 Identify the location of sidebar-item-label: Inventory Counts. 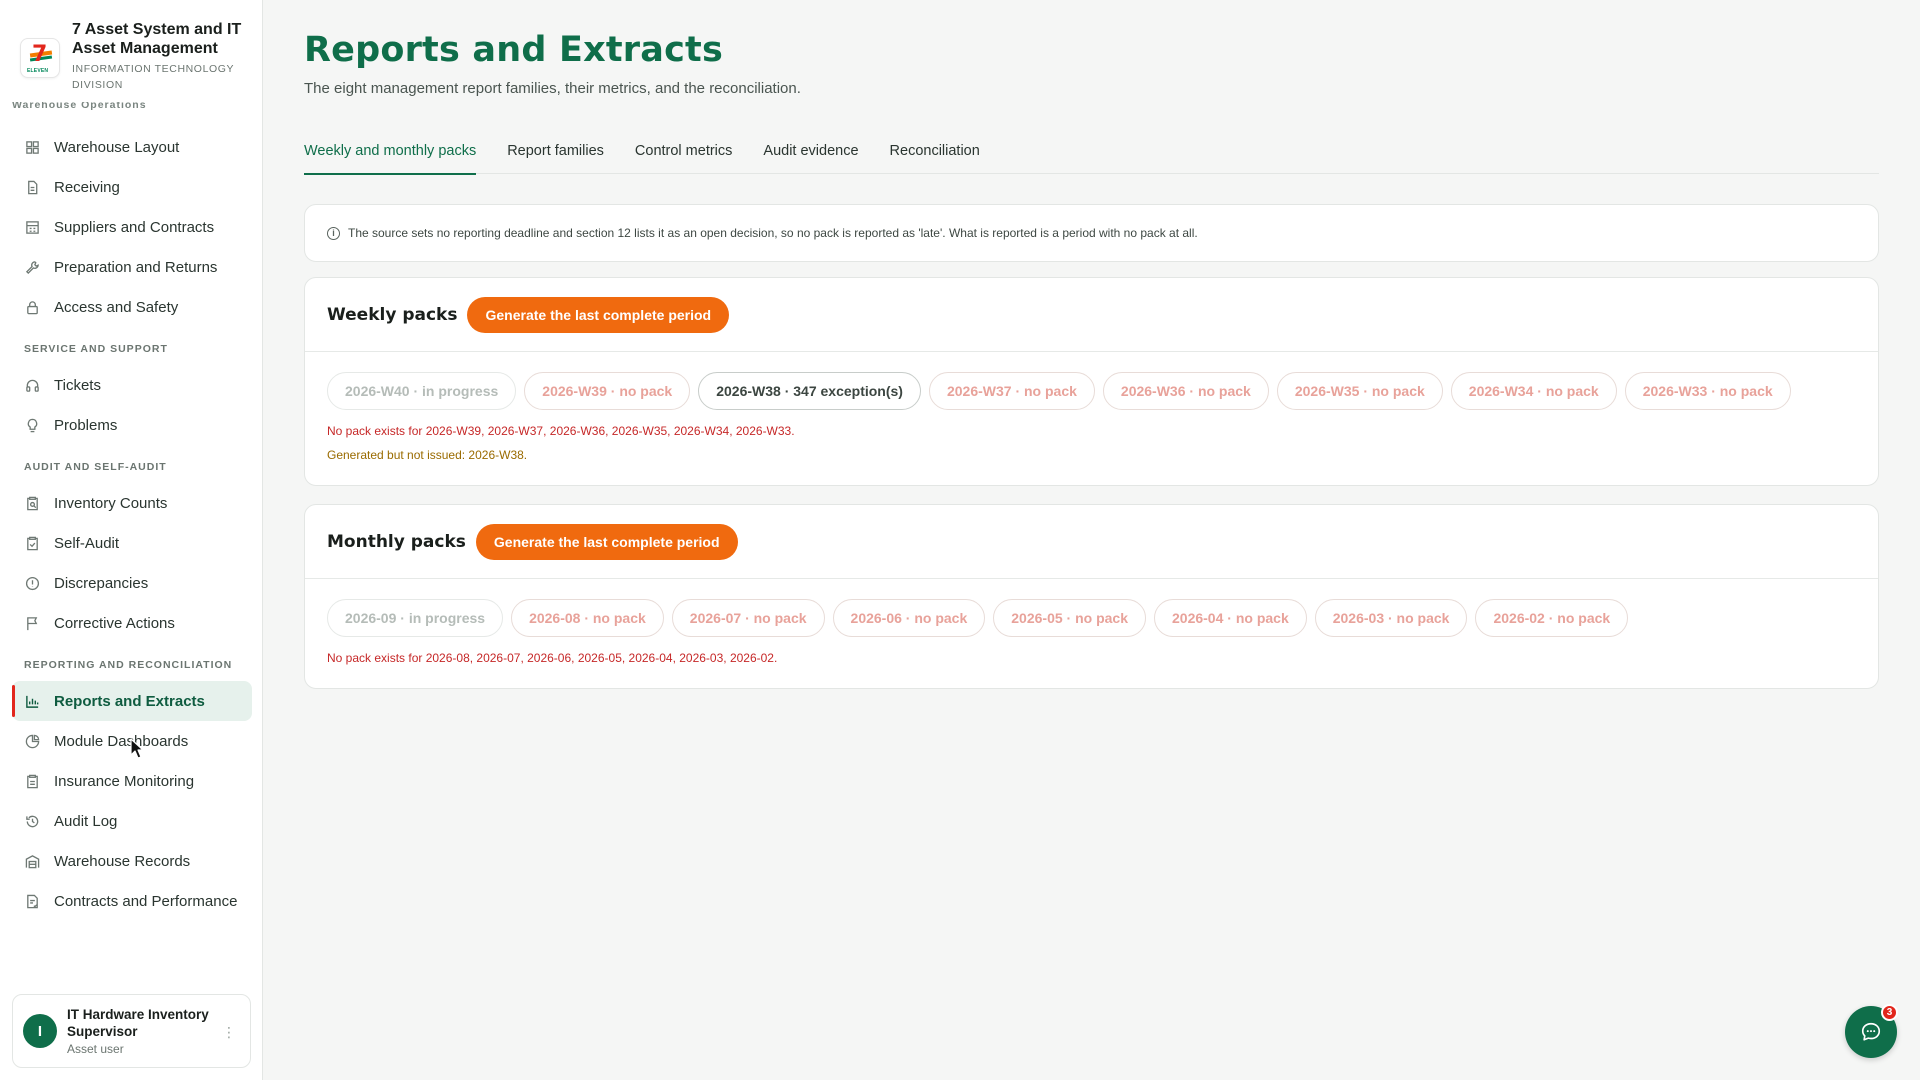
(111, 503).